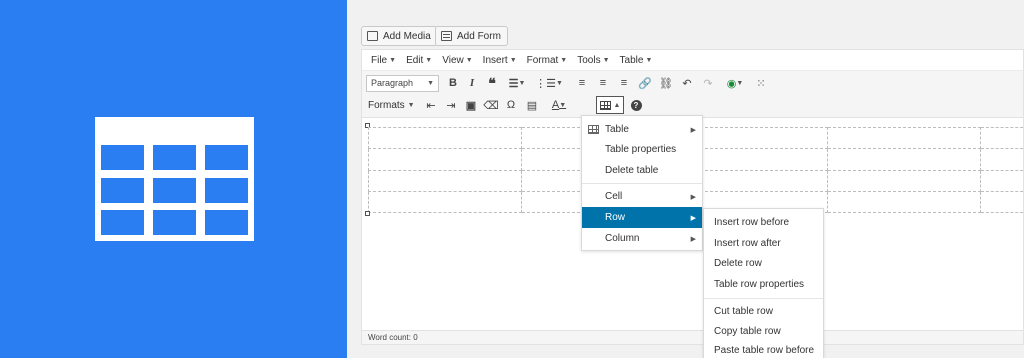 This screenshot has width=1024, height=358. What do you see at coordinates (642, 196) in the screenshot?
I see `menu-item-cell: Cell ▶` at bounding box center [642, 196].